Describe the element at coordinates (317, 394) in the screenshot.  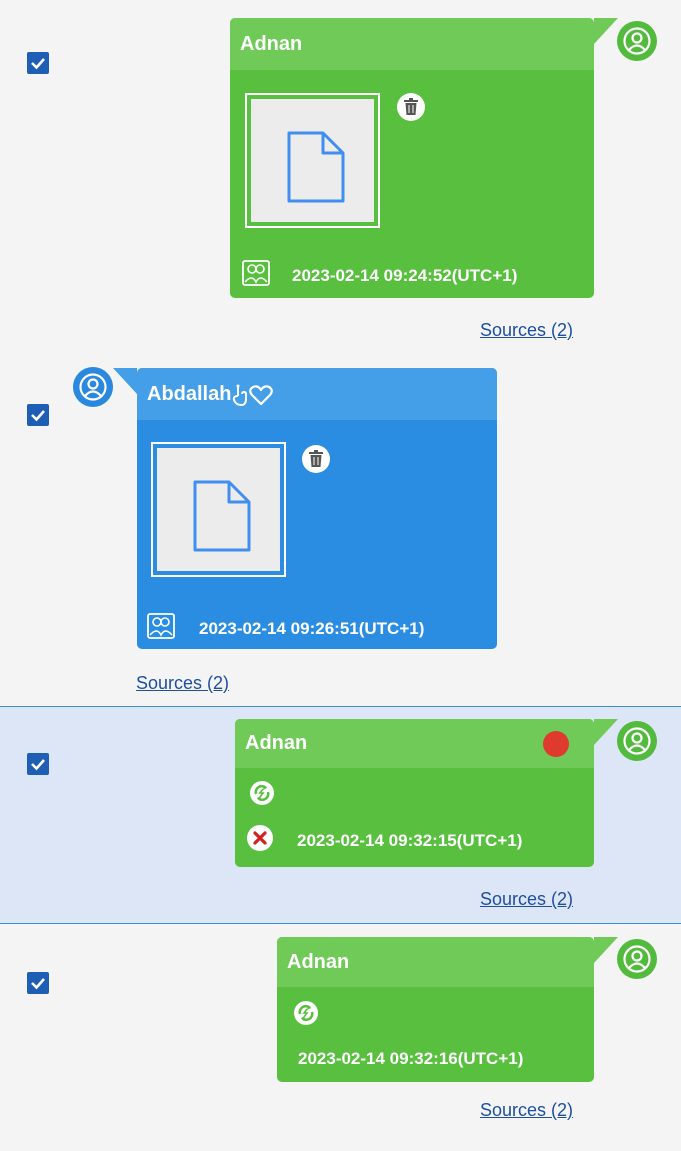
I see `message-header: Abdallah` at that location.